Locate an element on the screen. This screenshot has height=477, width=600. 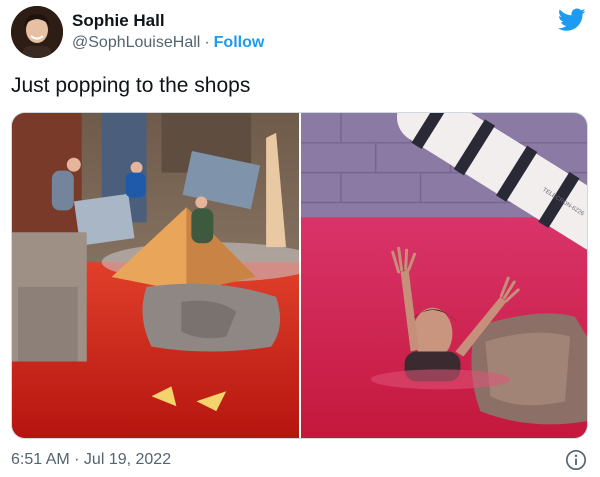
author-name: Sophie Hall is located at coordinates (118, 21).